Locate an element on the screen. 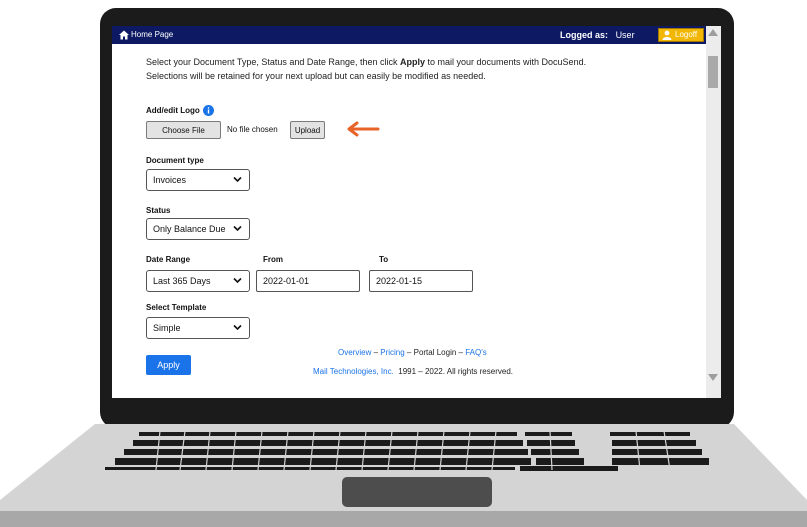 This screenshot has width=807, height=527. status-value: Only Balance Due is located at coordinates (189, 229).